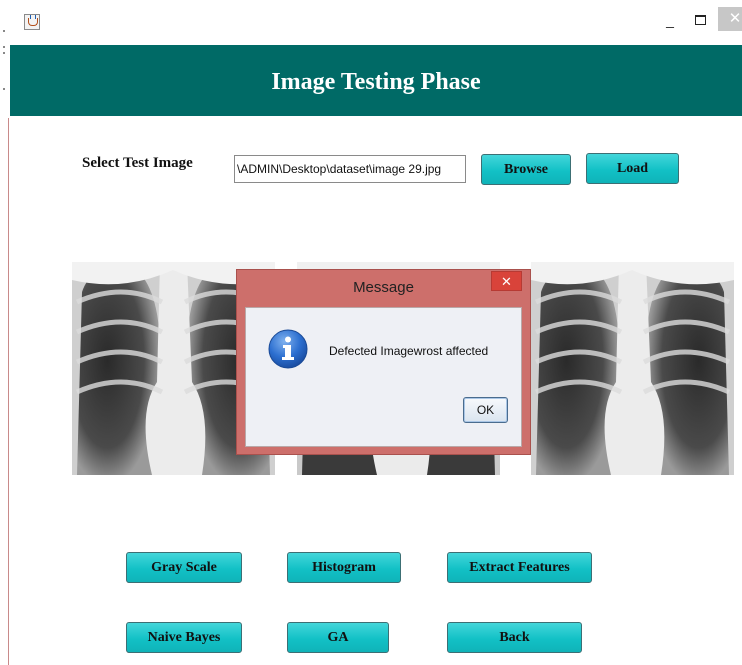 The width and height of the screenshot is (742, 665). What do you see at coordinates (344, 567) in the screenshot?
I see `histogram-button: Histogram` at bounding box center [344, 567].